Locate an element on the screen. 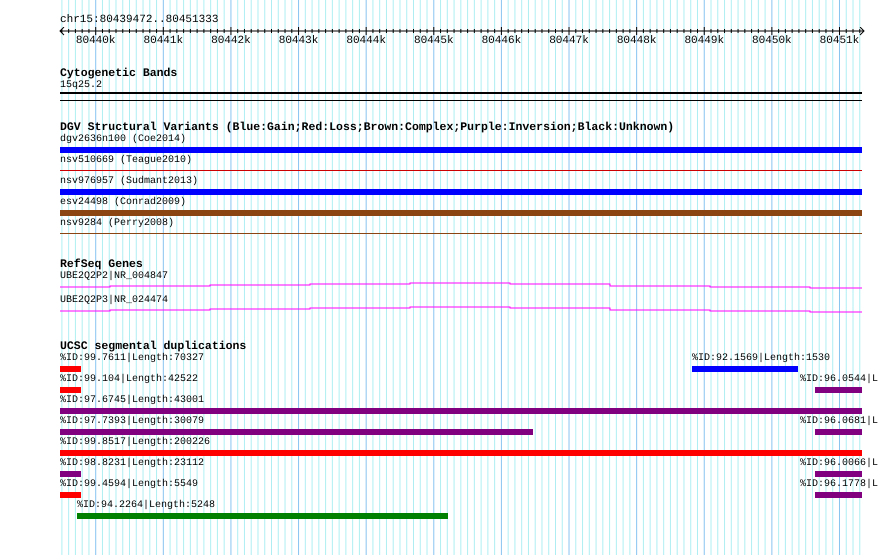 This screenshot has height=555, width=890. tick-label: 80443k is located at coordinates (299, 41).